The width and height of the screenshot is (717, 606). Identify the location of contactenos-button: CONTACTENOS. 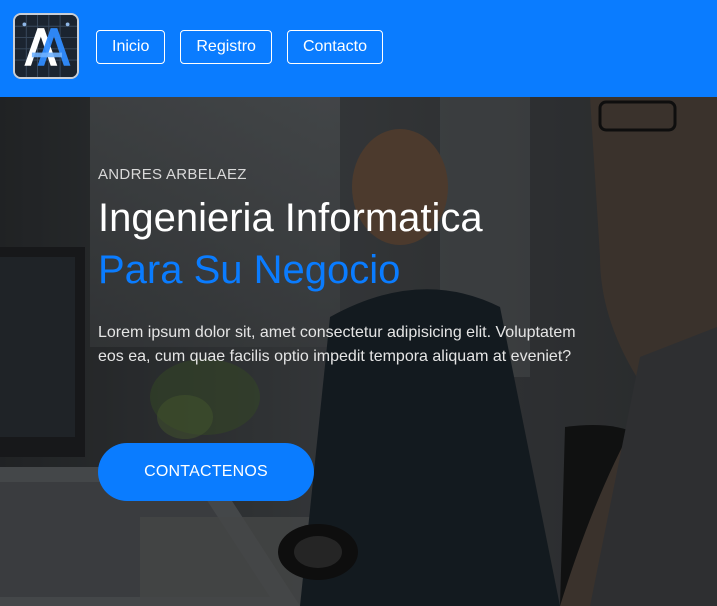
(206, 472).